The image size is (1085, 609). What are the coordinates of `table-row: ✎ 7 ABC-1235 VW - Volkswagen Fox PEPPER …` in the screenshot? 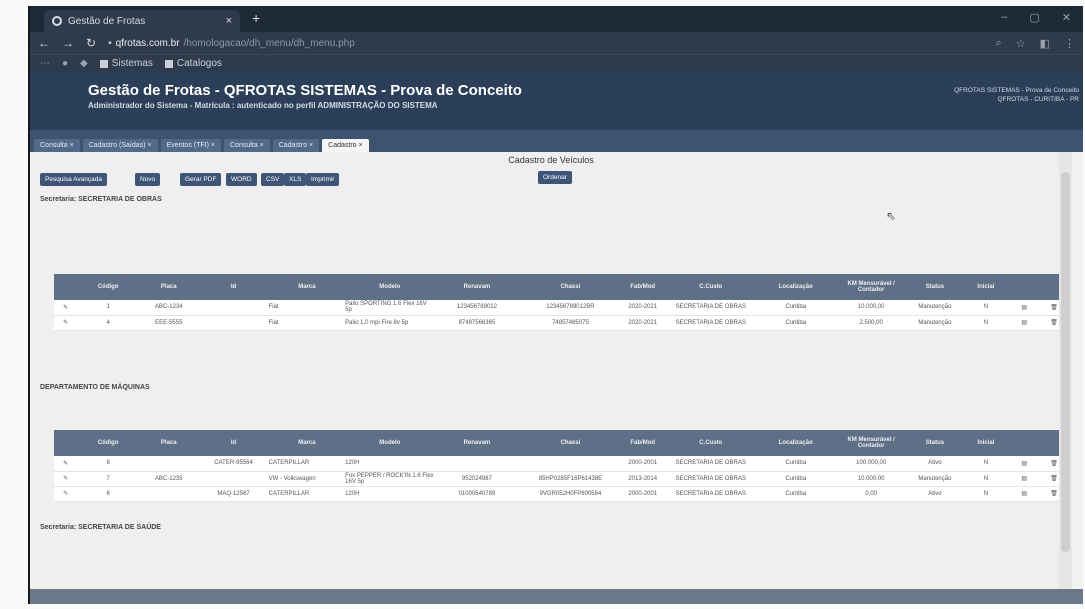 It's located at (562, 479).